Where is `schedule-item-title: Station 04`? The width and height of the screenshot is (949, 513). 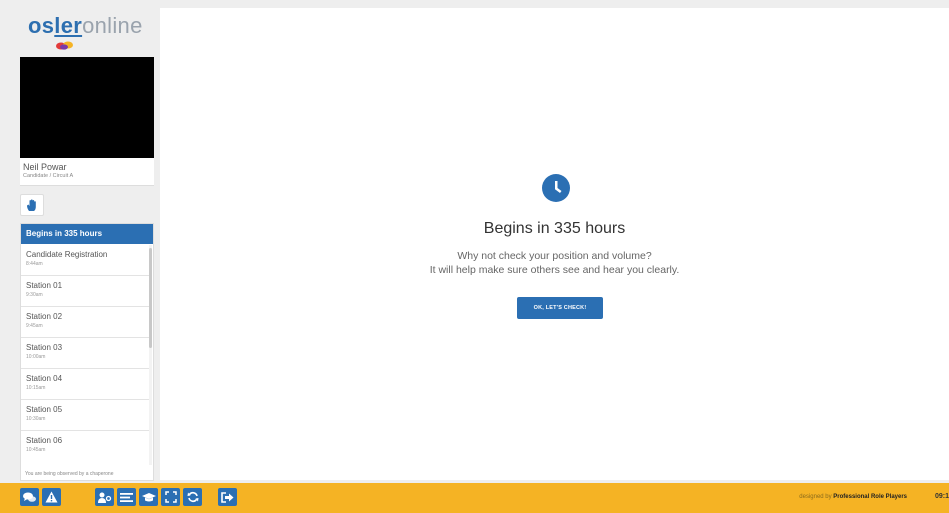
schedule-item-title: Station 04 is located at coordinates (44, 378).